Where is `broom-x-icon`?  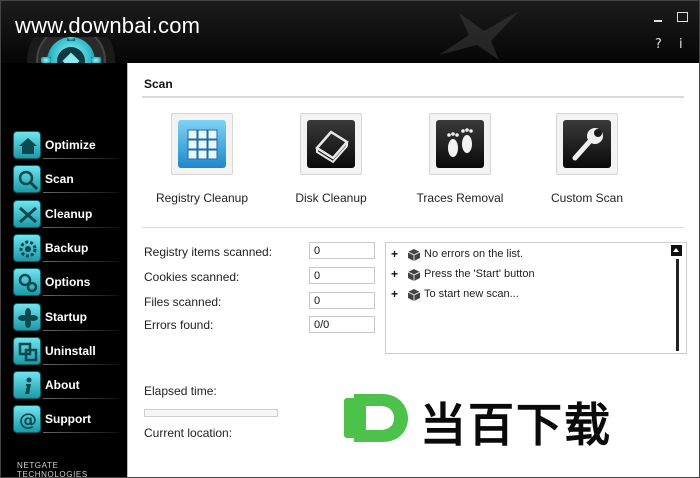
broom-x-icon is located at coordinates (27, 214).